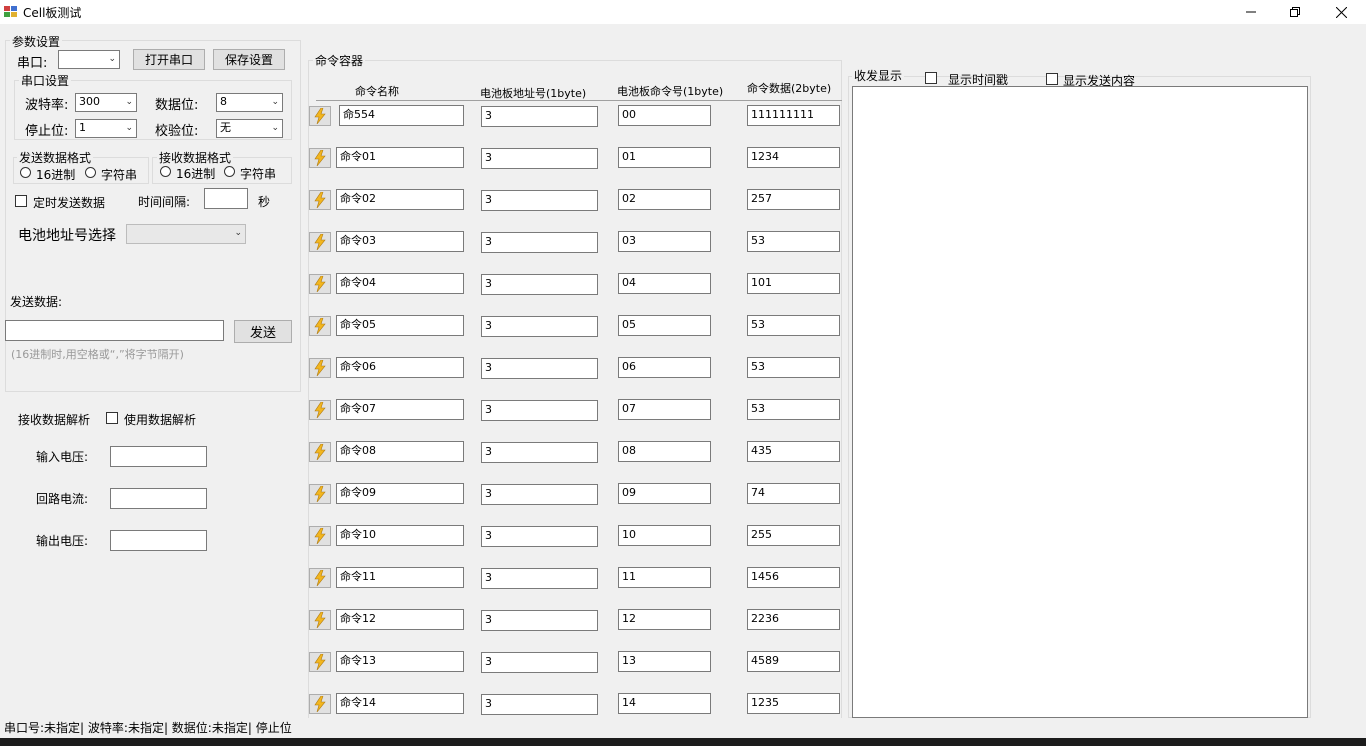 This screenshot has width=1366, height=746. I want to click on command-name-field: 命令02, so click(400, 199).